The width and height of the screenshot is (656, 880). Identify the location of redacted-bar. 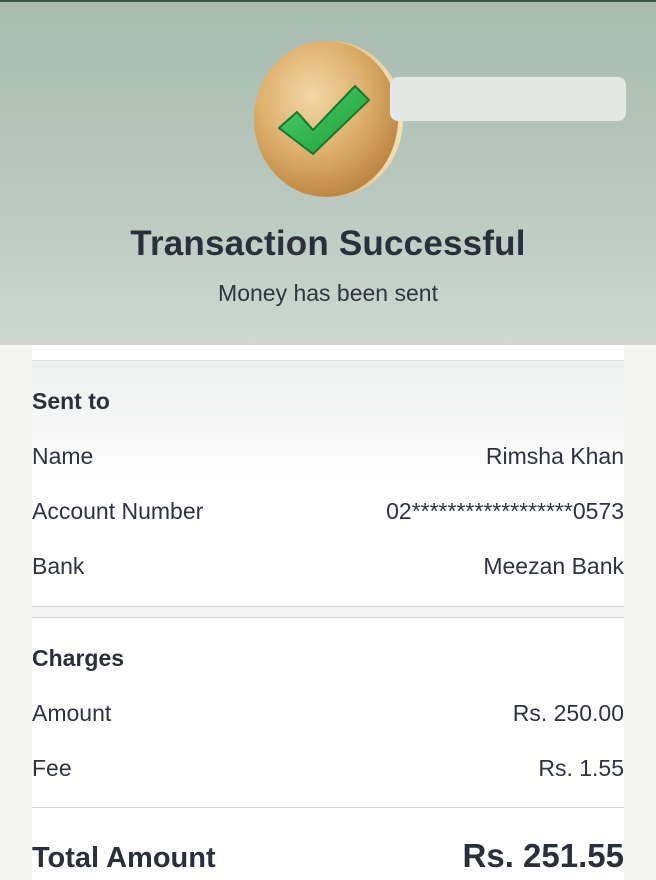
(508, 99).